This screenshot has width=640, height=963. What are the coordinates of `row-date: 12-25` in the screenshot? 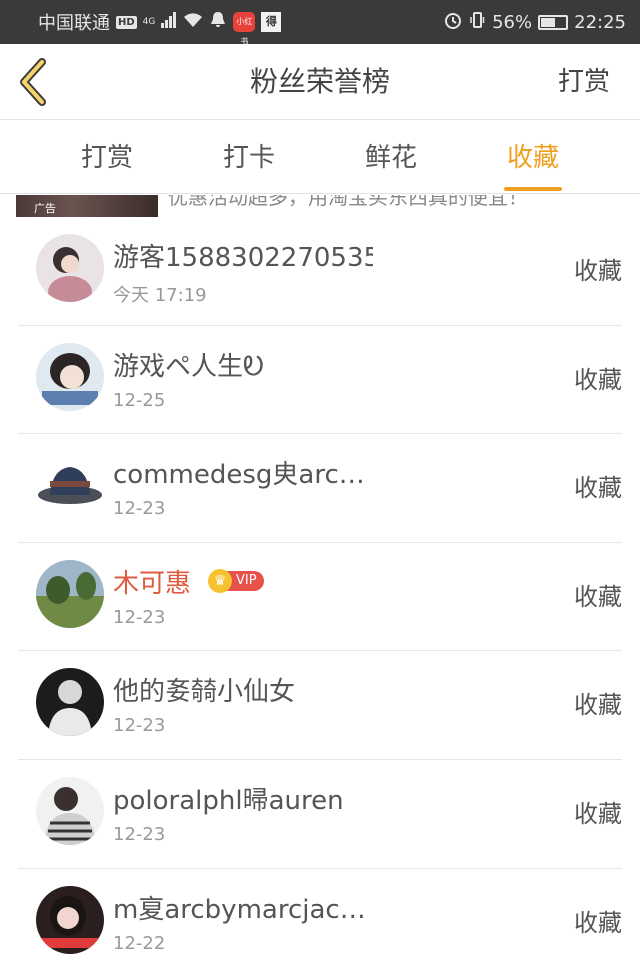 It's located at (139, 400).